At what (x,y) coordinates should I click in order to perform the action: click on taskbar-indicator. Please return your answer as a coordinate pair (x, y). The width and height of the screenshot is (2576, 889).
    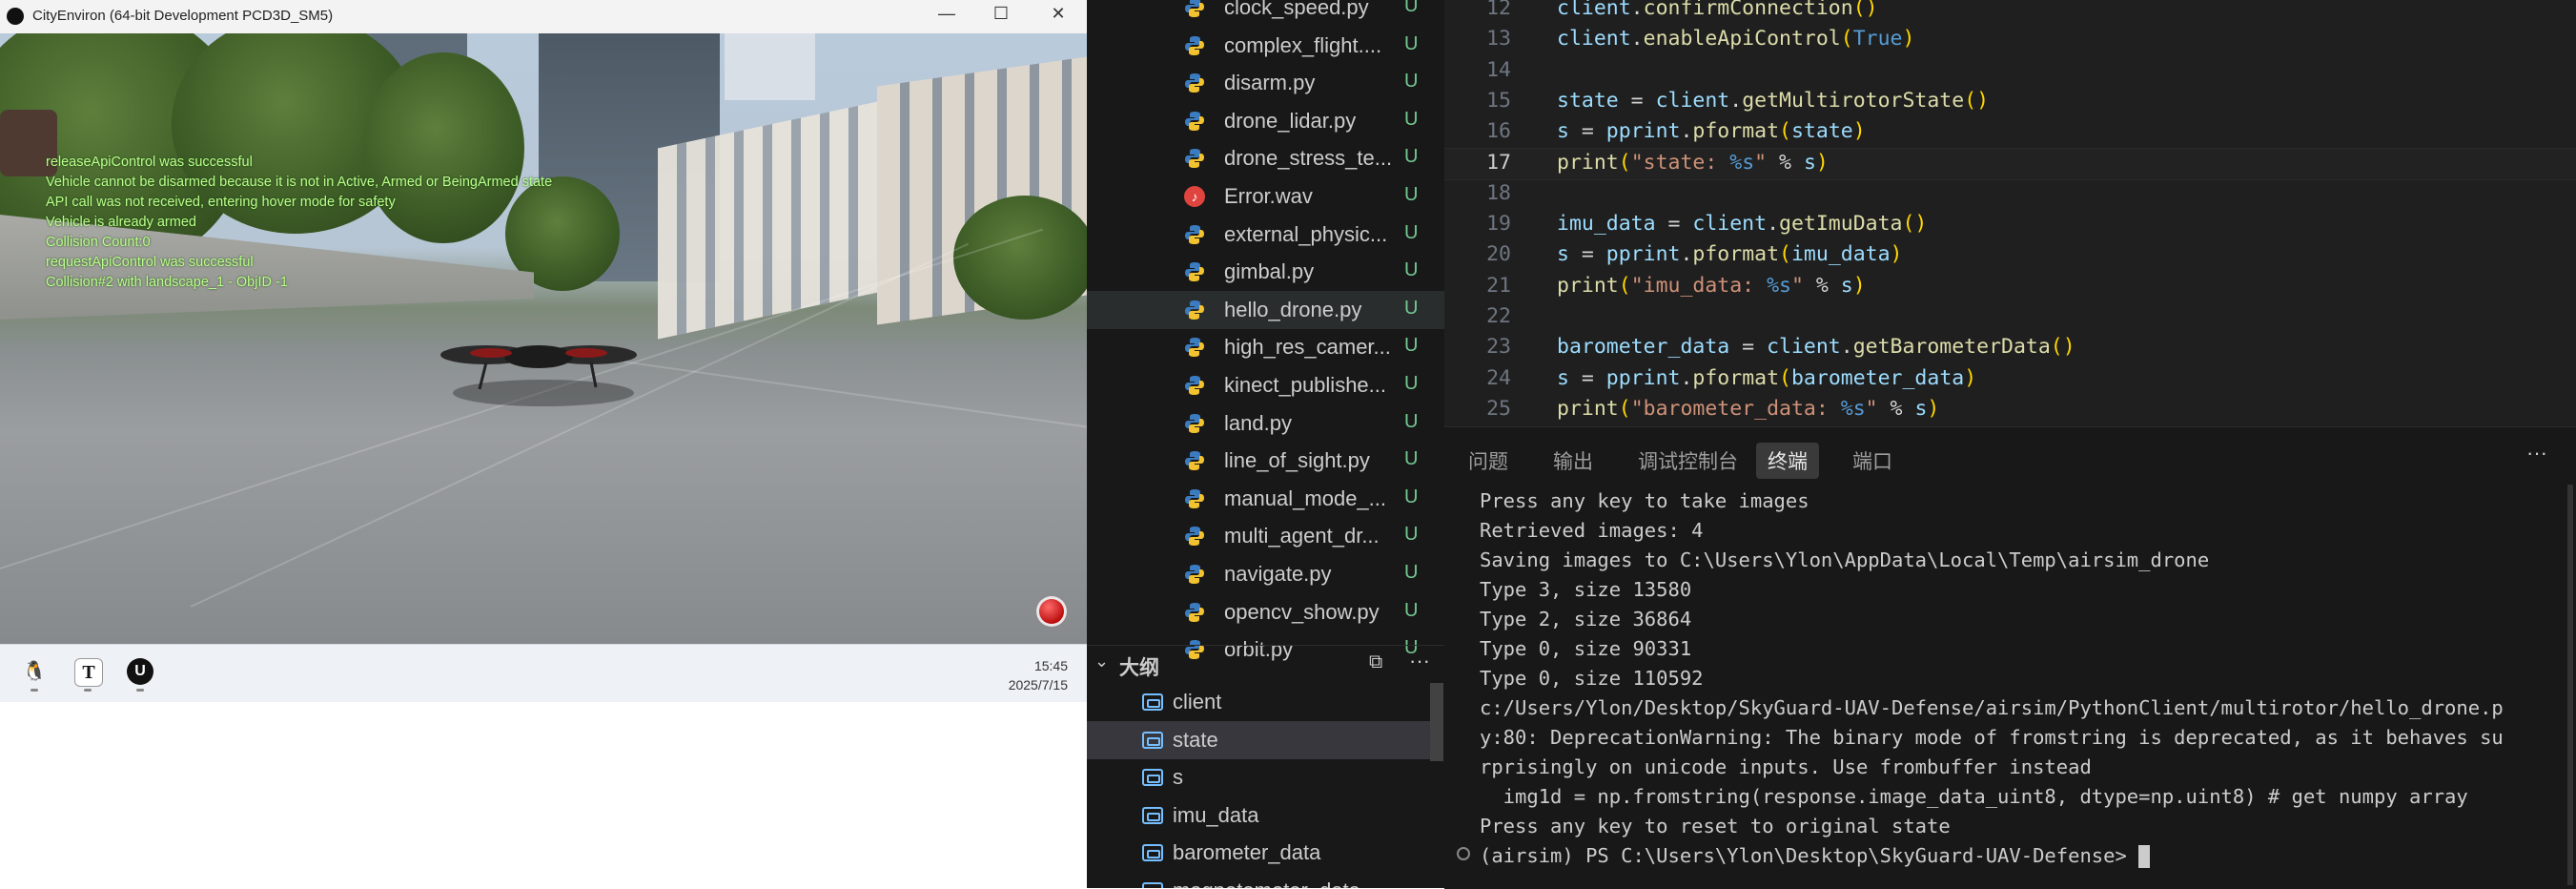
    Looking at the image, I should click on (88, 690).